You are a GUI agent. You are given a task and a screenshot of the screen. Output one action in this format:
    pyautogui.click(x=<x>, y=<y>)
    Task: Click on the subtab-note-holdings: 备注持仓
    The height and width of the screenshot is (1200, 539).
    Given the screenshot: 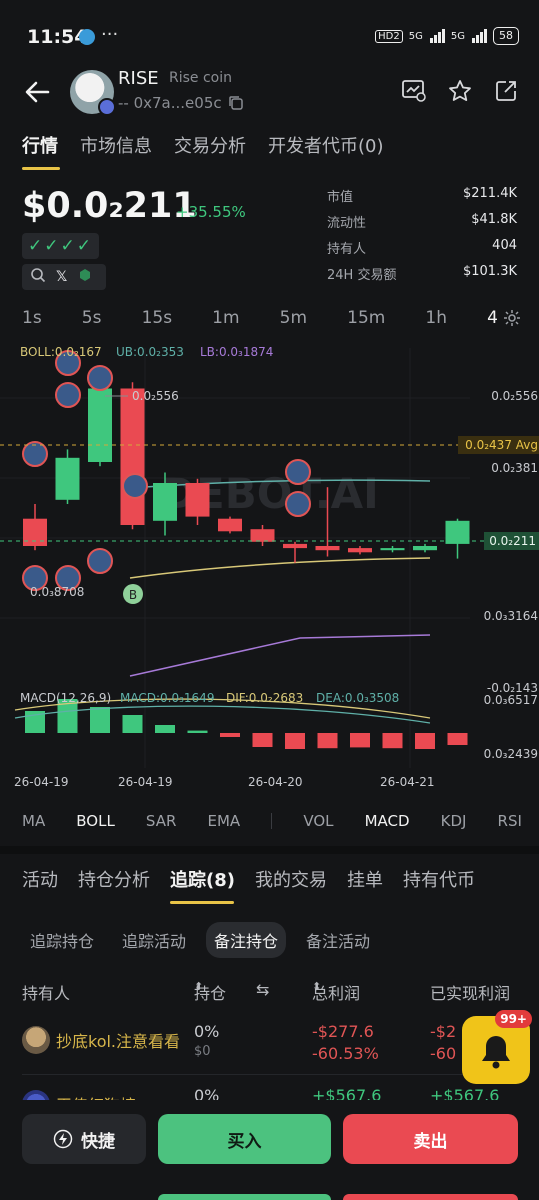 What is the action you would take?
    pyautogui.click(x=246, y=940)
    